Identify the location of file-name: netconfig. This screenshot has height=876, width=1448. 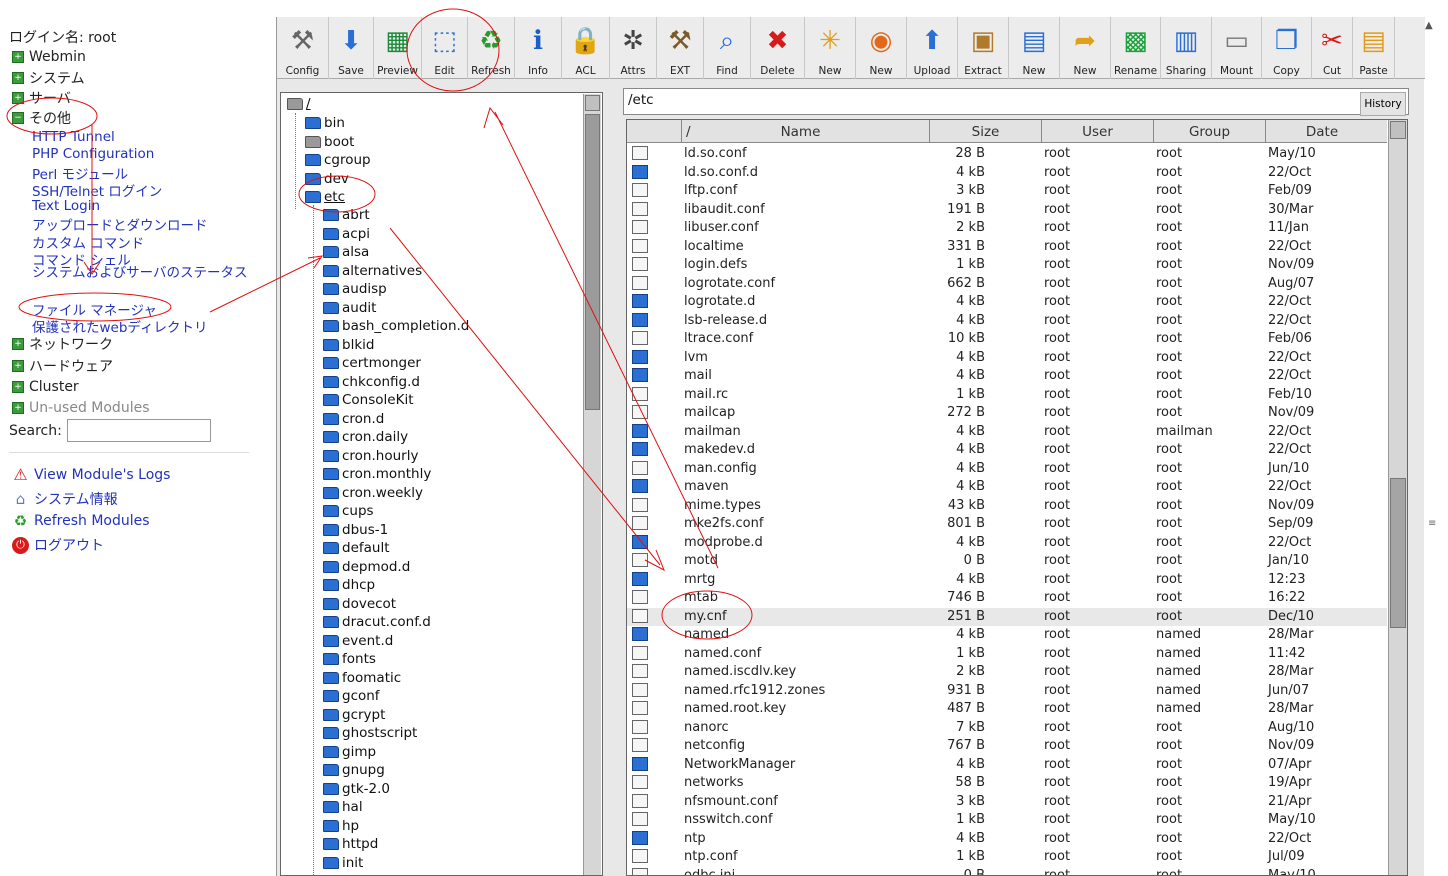
(714, 745).